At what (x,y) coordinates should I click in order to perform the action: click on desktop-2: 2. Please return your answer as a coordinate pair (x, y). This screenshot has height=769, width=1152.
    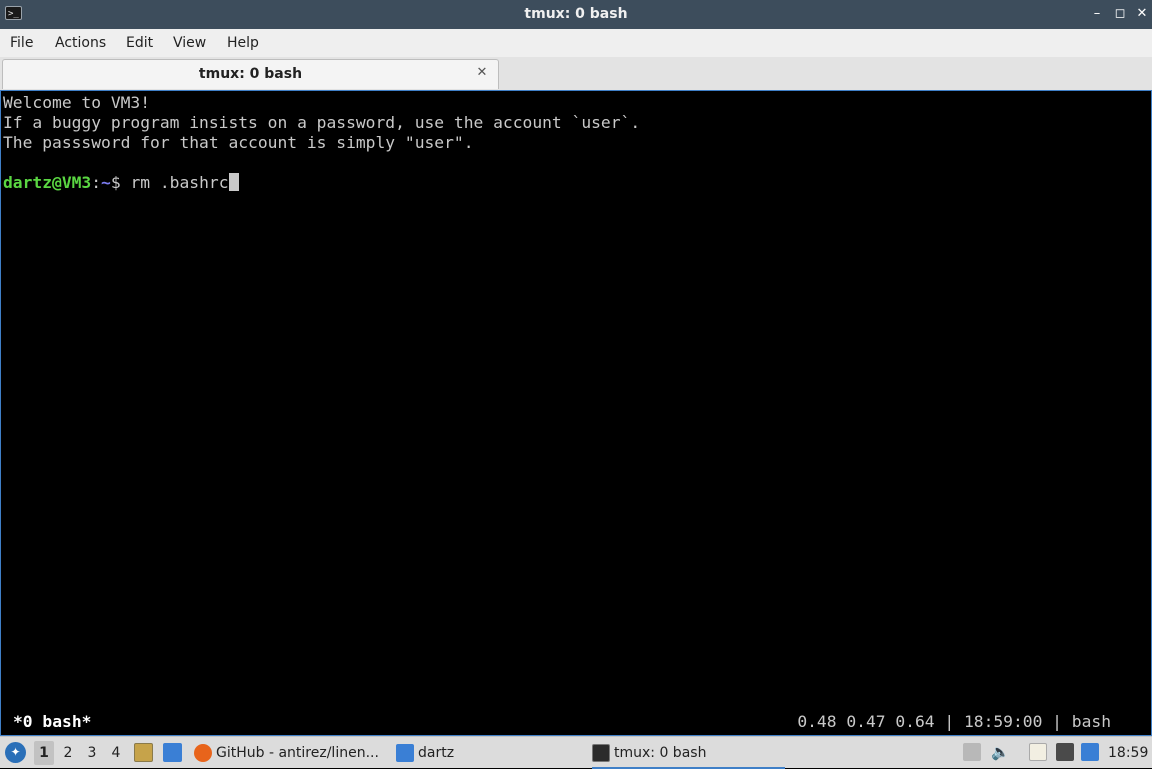
    Looking at the image, I should click on (68, 753).